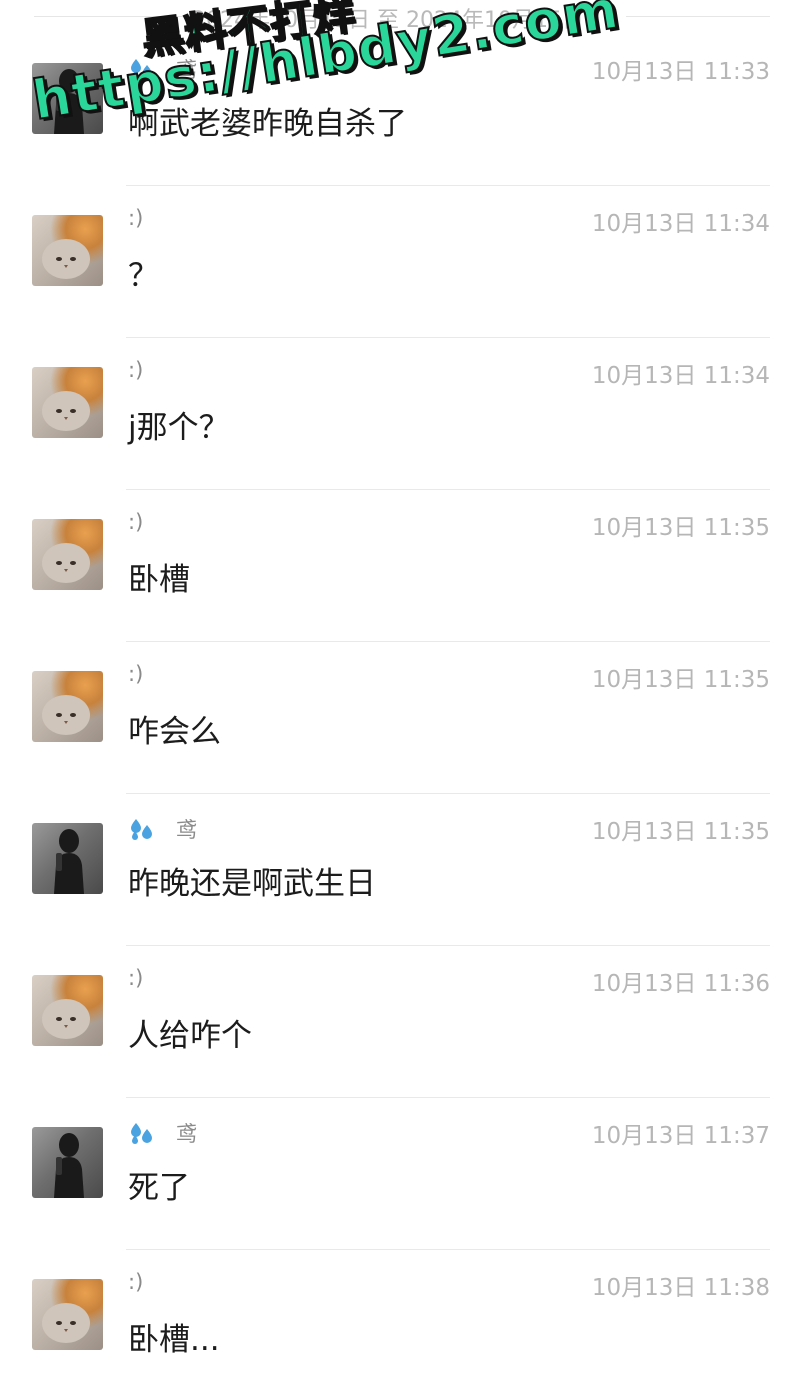 The width and height of the screenshot is (800, 1383). Describe the element at coordinates (680, 72) in the screenshot. I see `message-timestamp: 10月13日 11:33` at that location.